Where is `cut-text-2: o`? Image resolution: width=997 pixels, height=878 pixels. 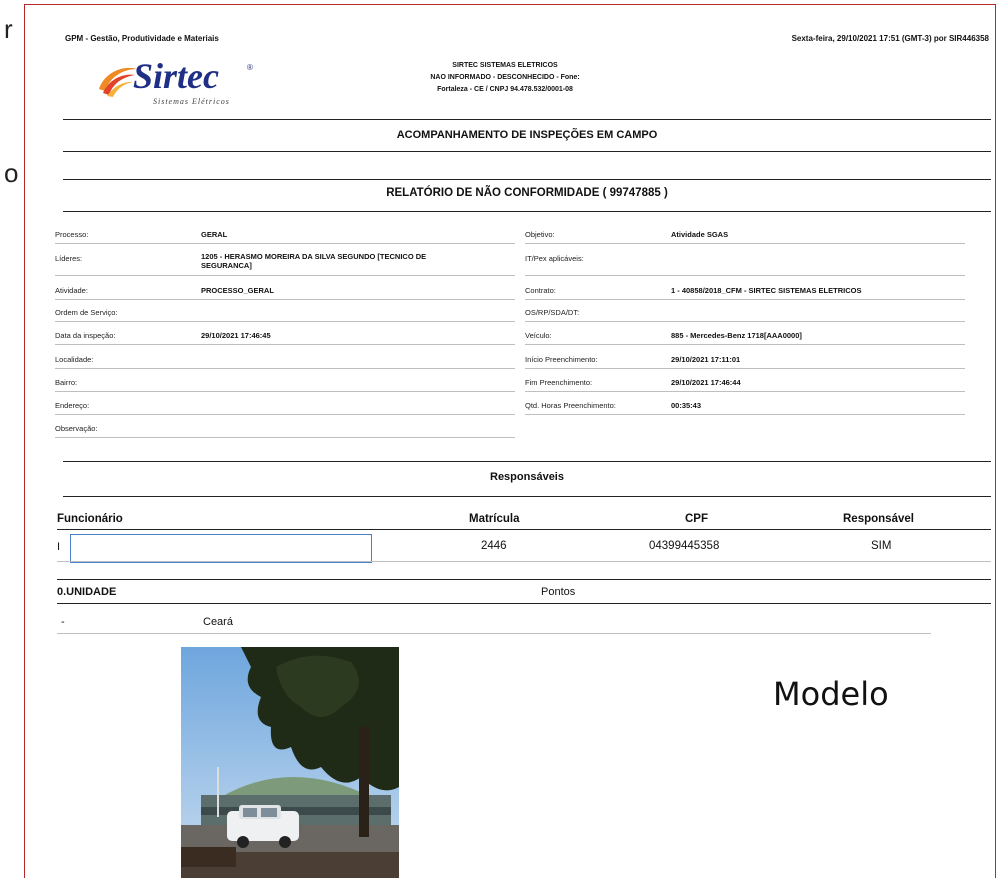 cut-text-2: o is located at coordinates (11, 173).